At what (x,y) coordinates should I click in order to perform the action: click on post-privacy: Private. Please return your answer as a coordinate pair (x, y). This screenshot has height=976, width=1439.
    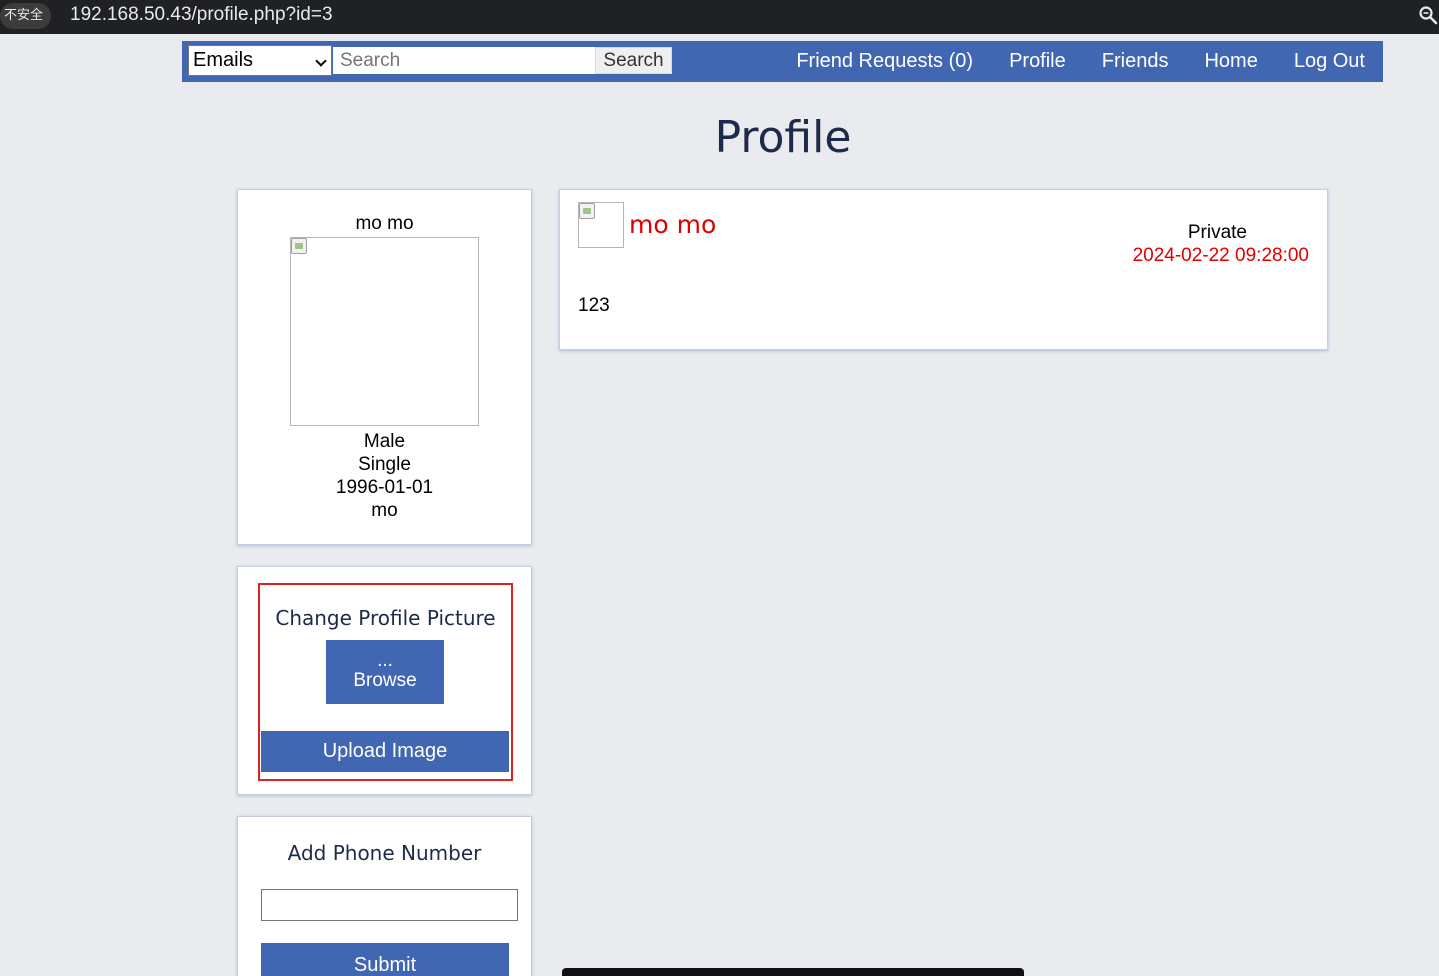
    Looking at the image, I should click on (1217, 232).